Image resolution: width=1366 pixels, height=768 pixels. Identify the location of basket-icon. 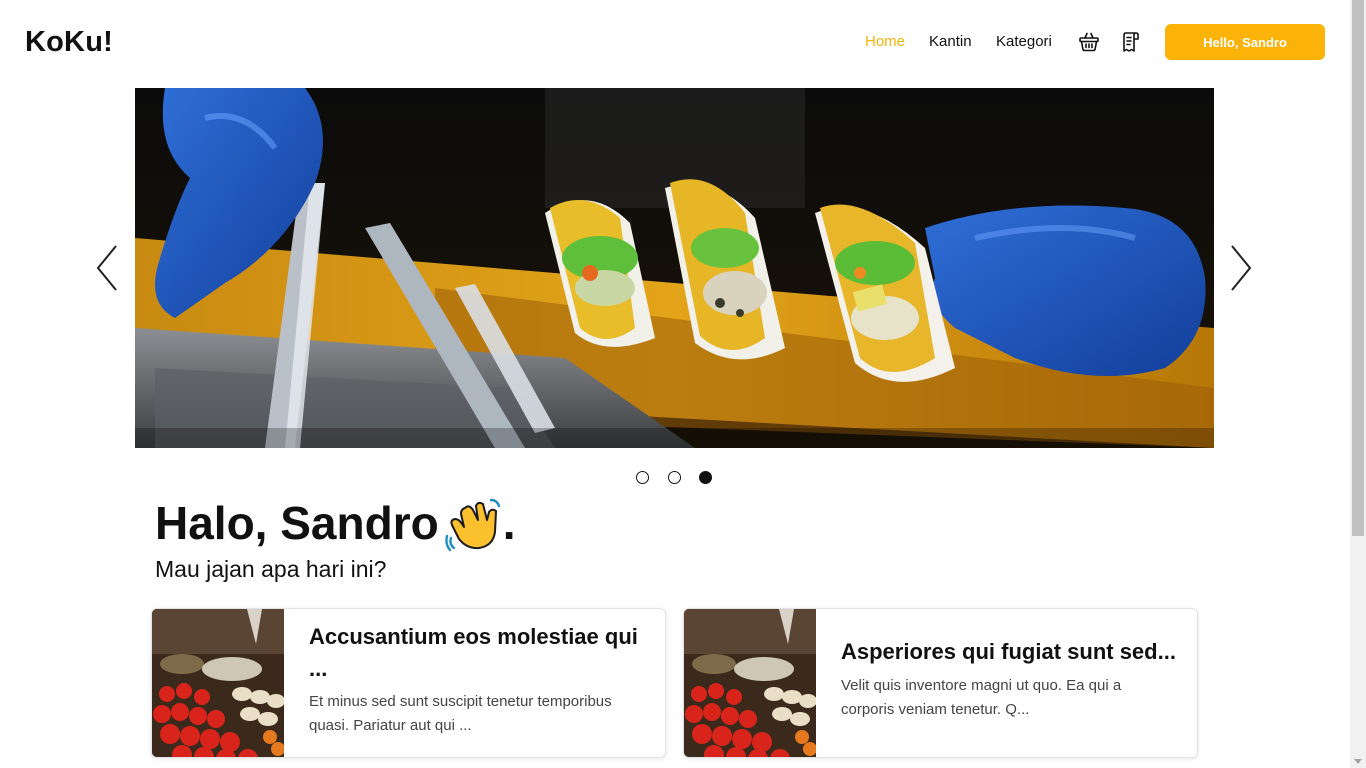
(1089, 42).